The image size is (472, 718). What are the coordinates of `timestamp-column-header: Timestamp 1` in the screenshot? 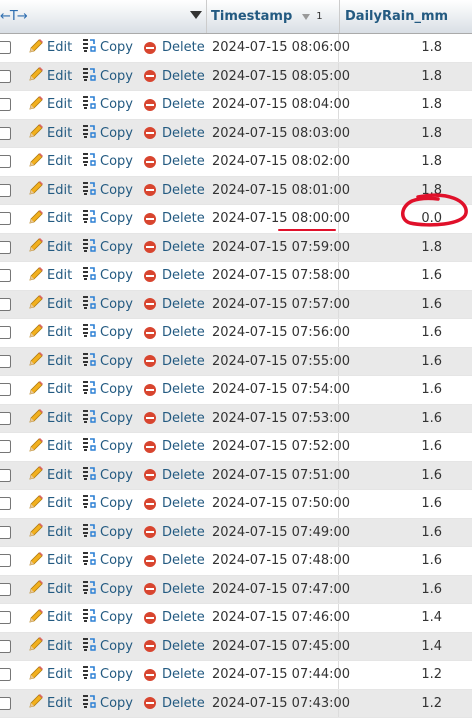 It's located at (273, 16).